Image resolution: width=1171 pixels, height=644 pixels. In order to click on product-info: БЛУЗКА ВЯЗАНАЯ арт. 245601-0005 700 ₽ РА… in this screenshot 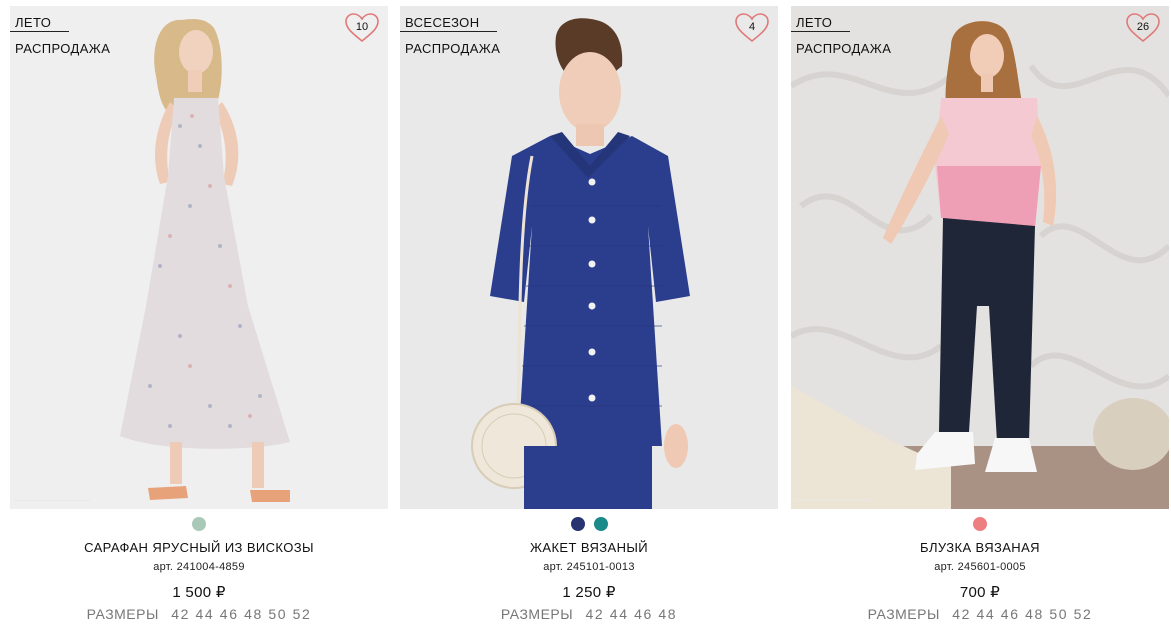, I will do `click(980, 569)`.